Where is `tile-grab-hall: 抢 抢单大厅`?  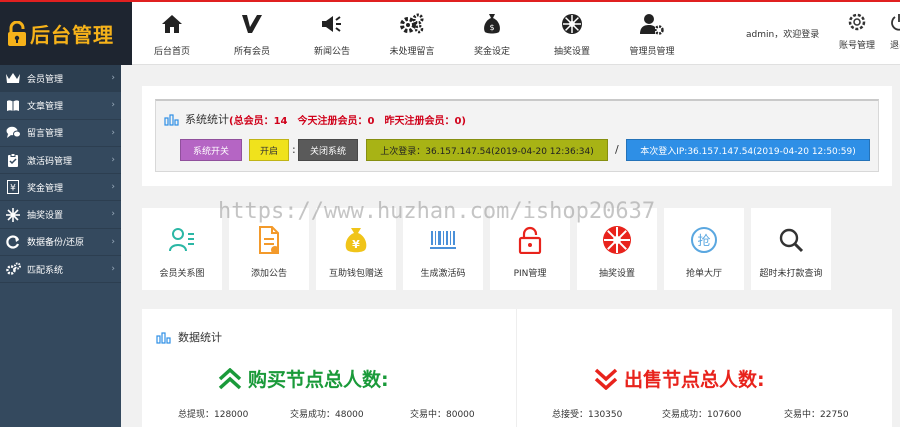 tile-grab-hall: 抢 抢单大厅 is located at coordinates (704, 249).